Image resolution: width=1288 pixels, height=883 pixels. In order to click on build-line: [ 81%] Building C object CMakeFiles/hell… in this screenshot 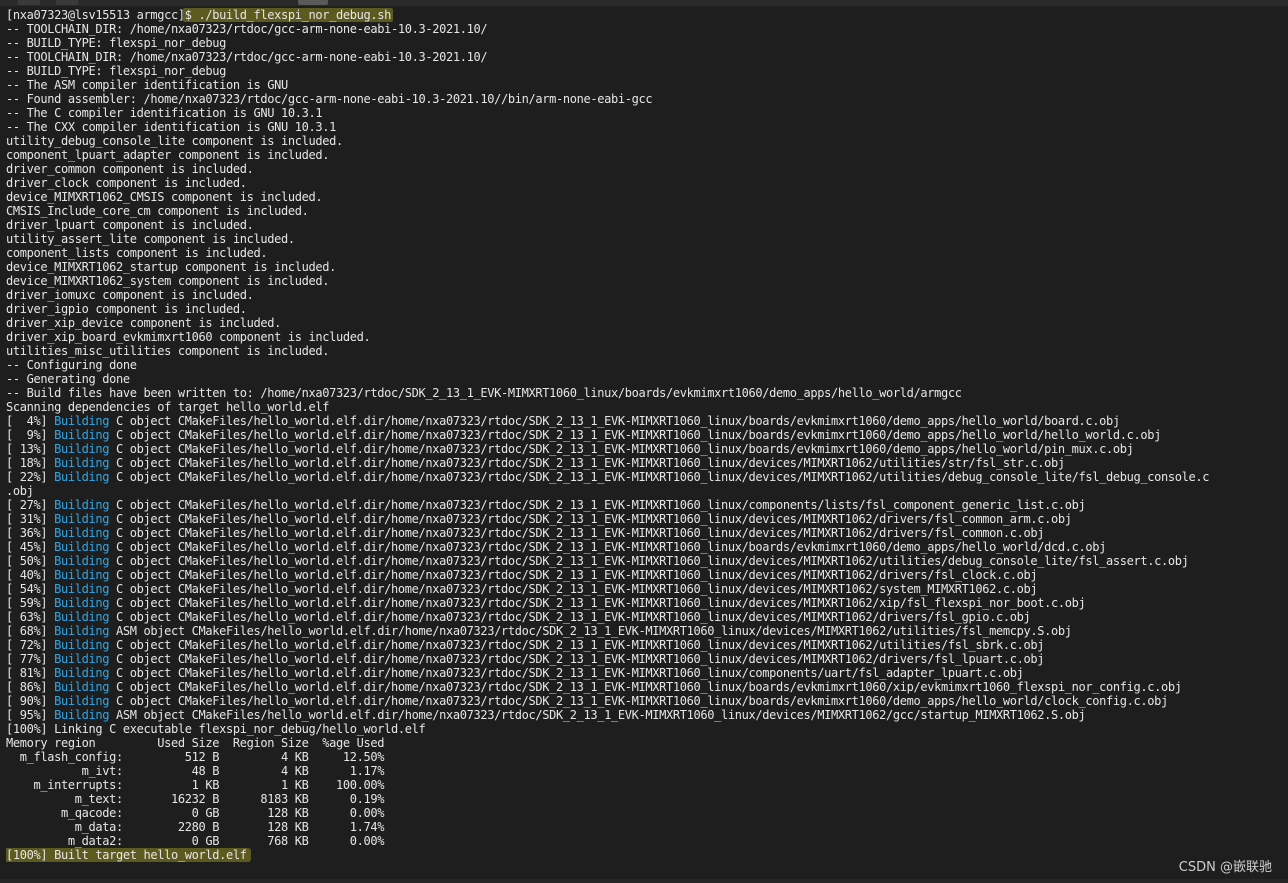, I will do `click(644, 673)`.